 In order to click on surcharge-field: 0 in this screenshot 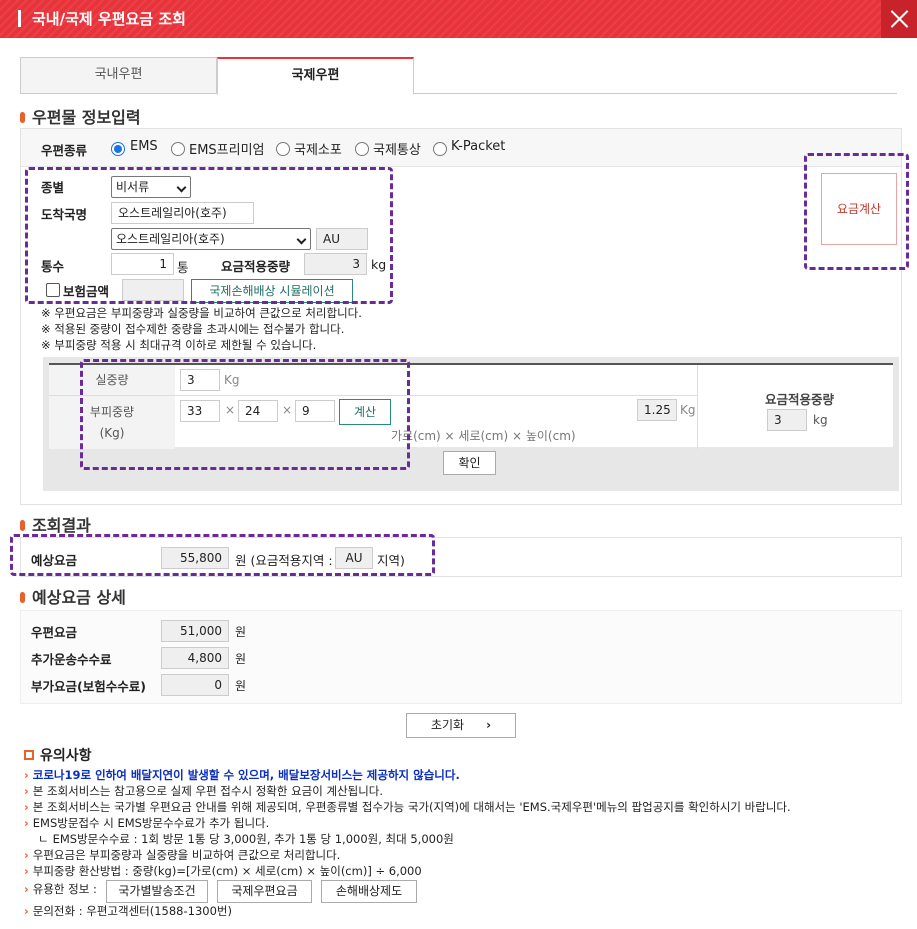, I will do `click(195, 685)`.